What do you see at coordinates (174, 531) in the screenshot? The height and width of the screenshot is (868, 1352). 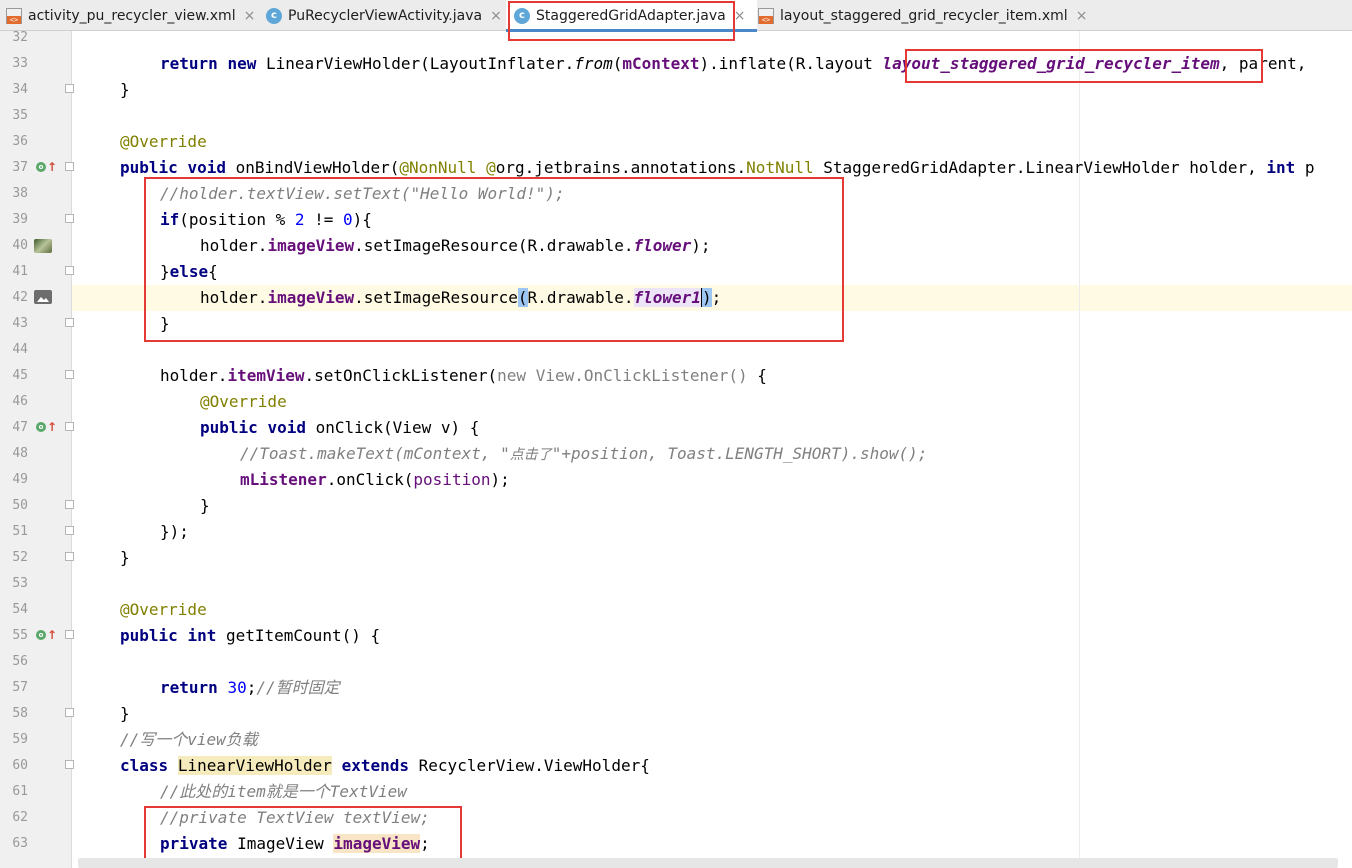 I see `code-line-51: });` at bounding box center [174, 531].